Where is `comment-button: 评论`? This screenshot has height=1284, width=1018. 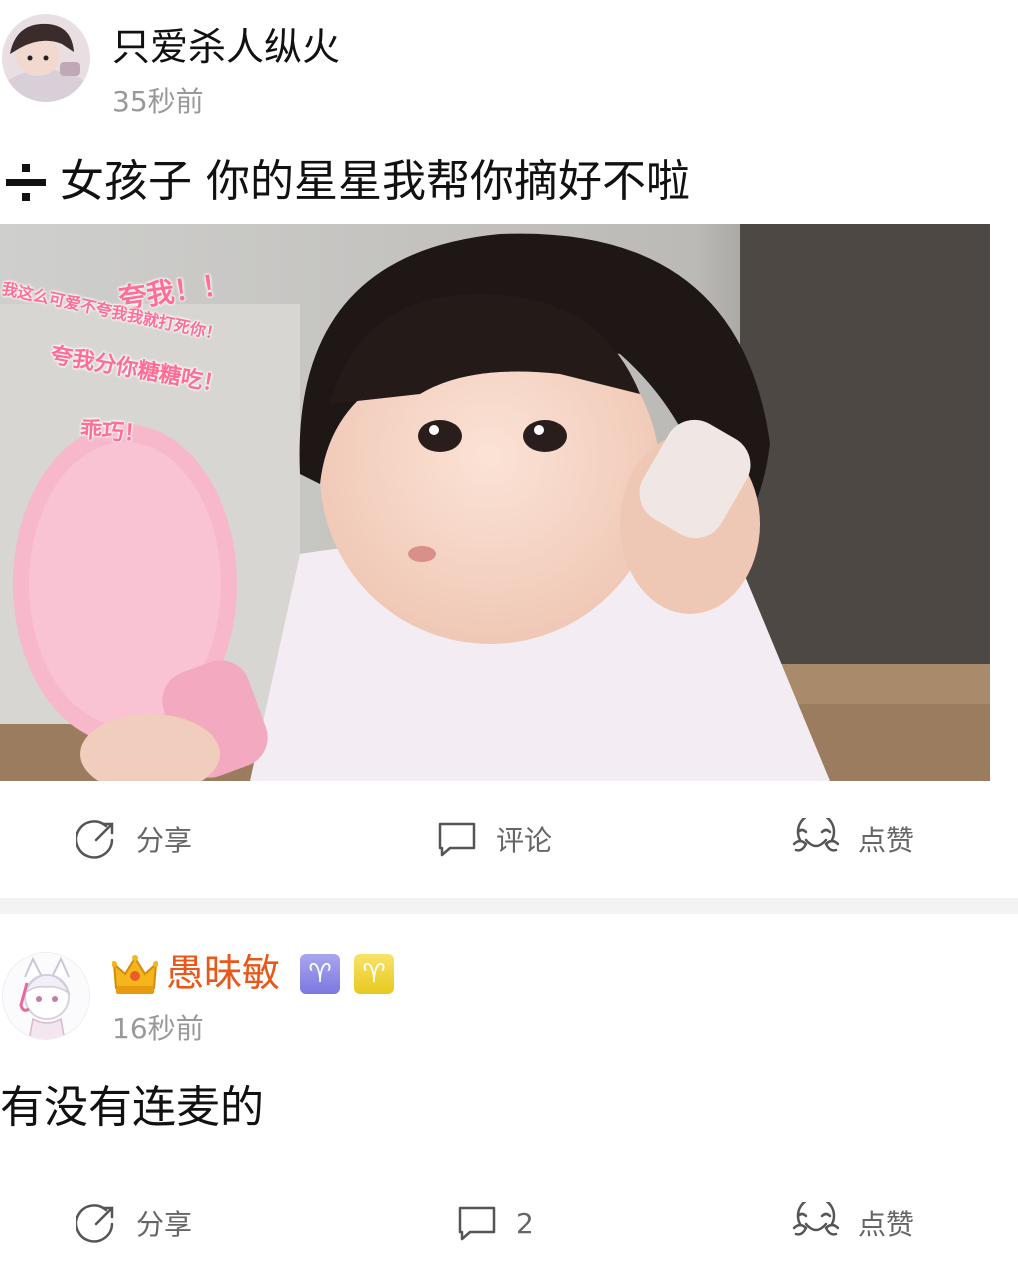 comment-button: 评论 is located at coordinates (494, 839).